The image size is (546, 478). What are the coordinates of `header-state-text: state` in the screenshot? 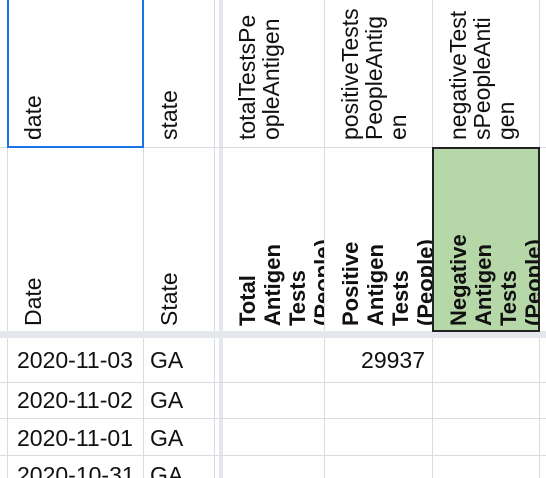 It's located at (169, 115).